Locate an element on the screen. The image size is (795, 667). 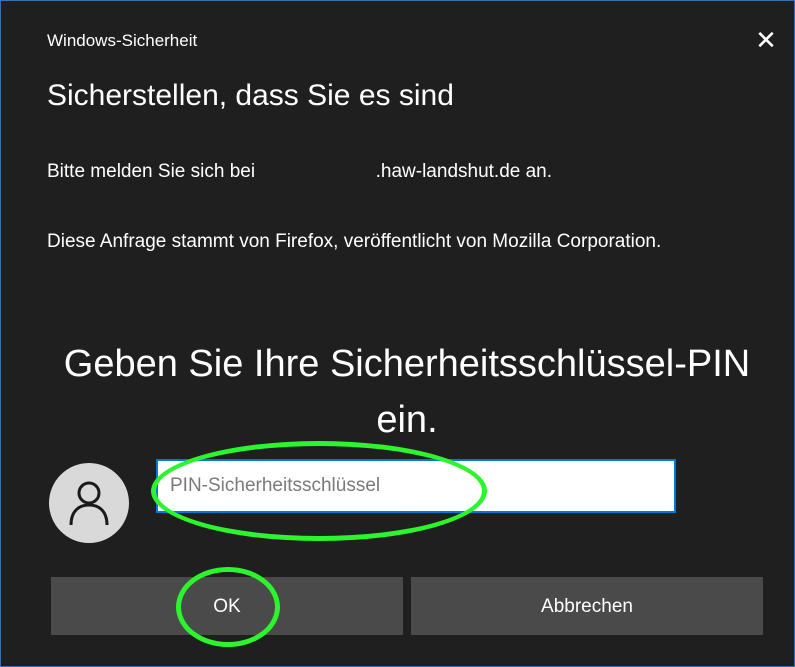
ok-button: OK is located at coordinates (227, 606).